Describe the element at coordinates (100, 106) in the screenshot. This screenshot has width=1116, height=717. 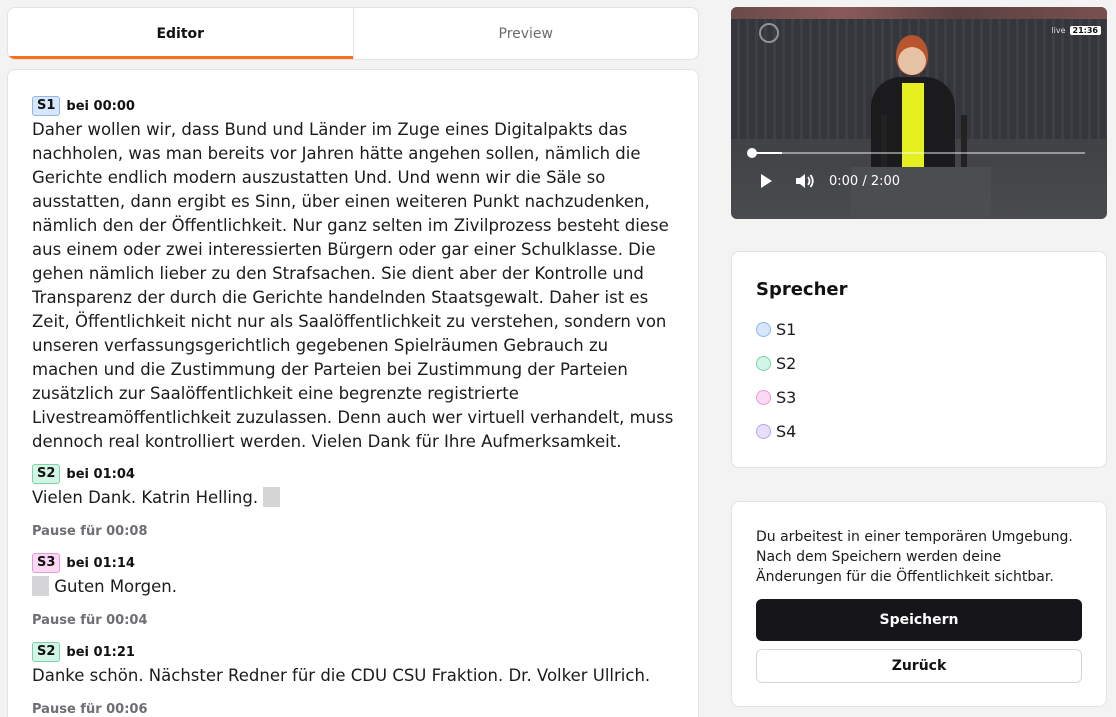
I see `segment-time: bei 00:00` at that location.